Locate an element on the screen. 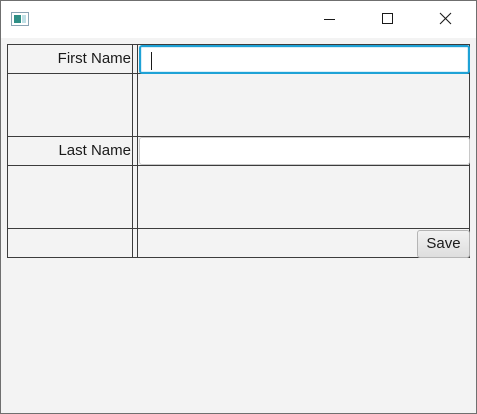 Image resolution: width=477 pixels, height=414 pixels. close-button is located at coordinates (445, 19).